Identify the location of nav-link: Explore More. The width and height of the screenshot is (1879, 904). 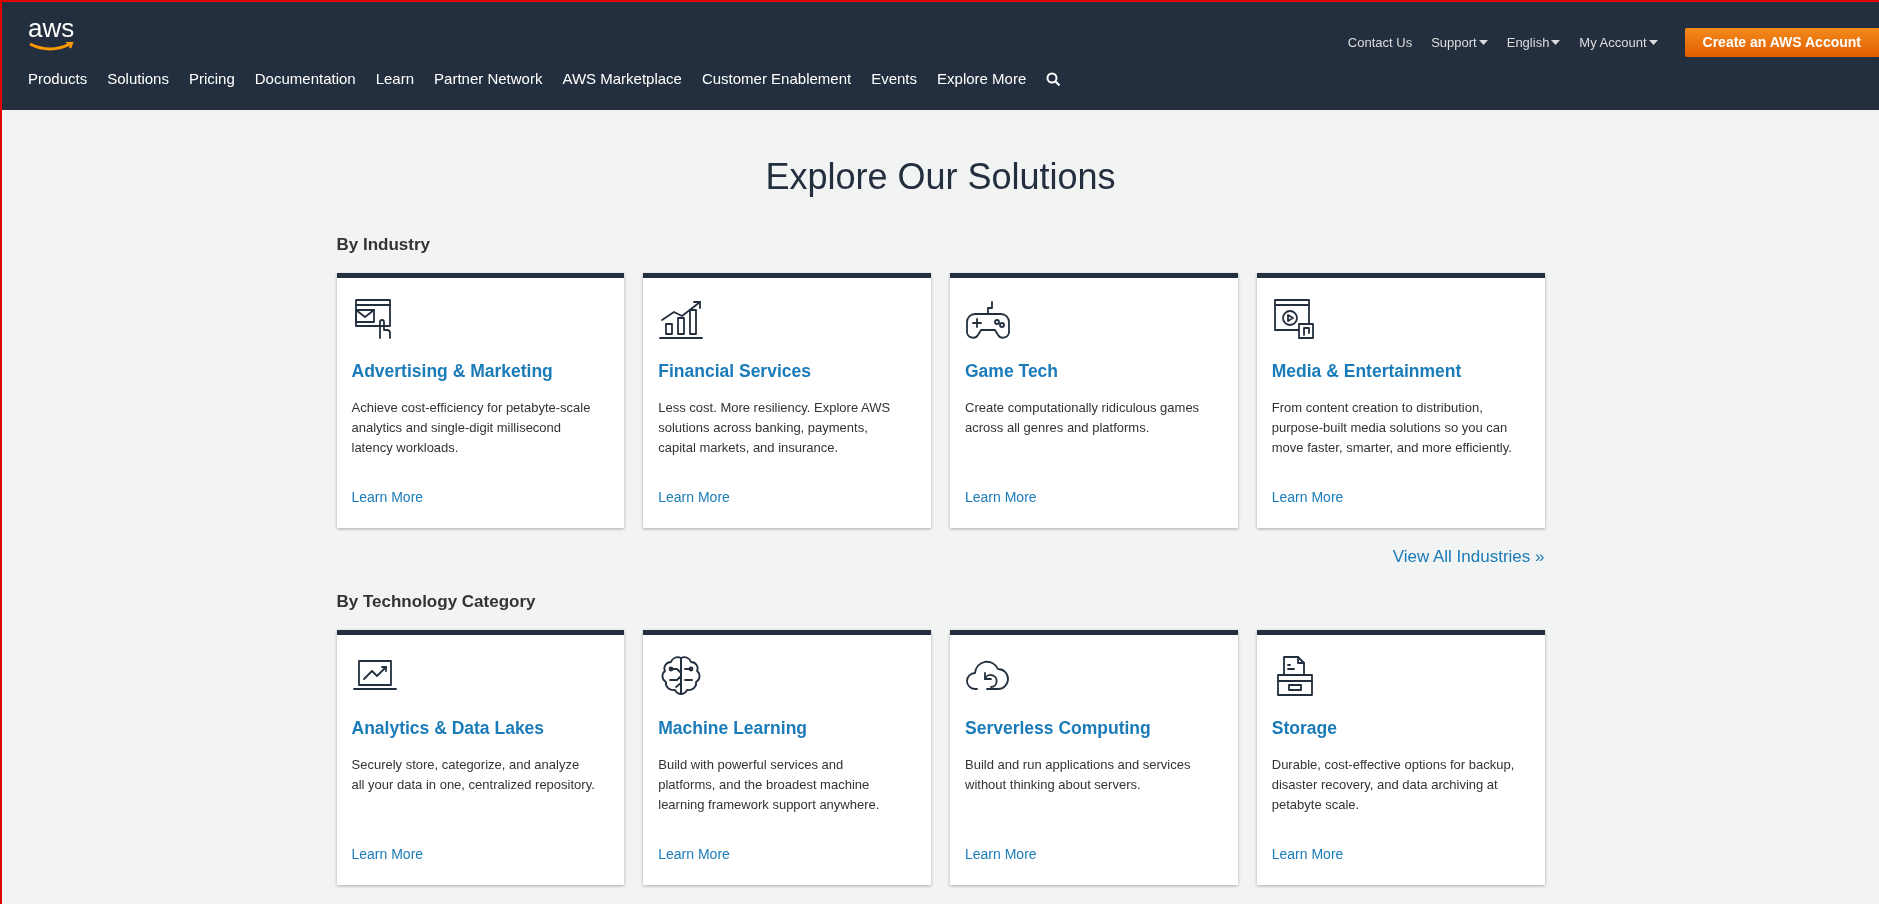
(982, 79).